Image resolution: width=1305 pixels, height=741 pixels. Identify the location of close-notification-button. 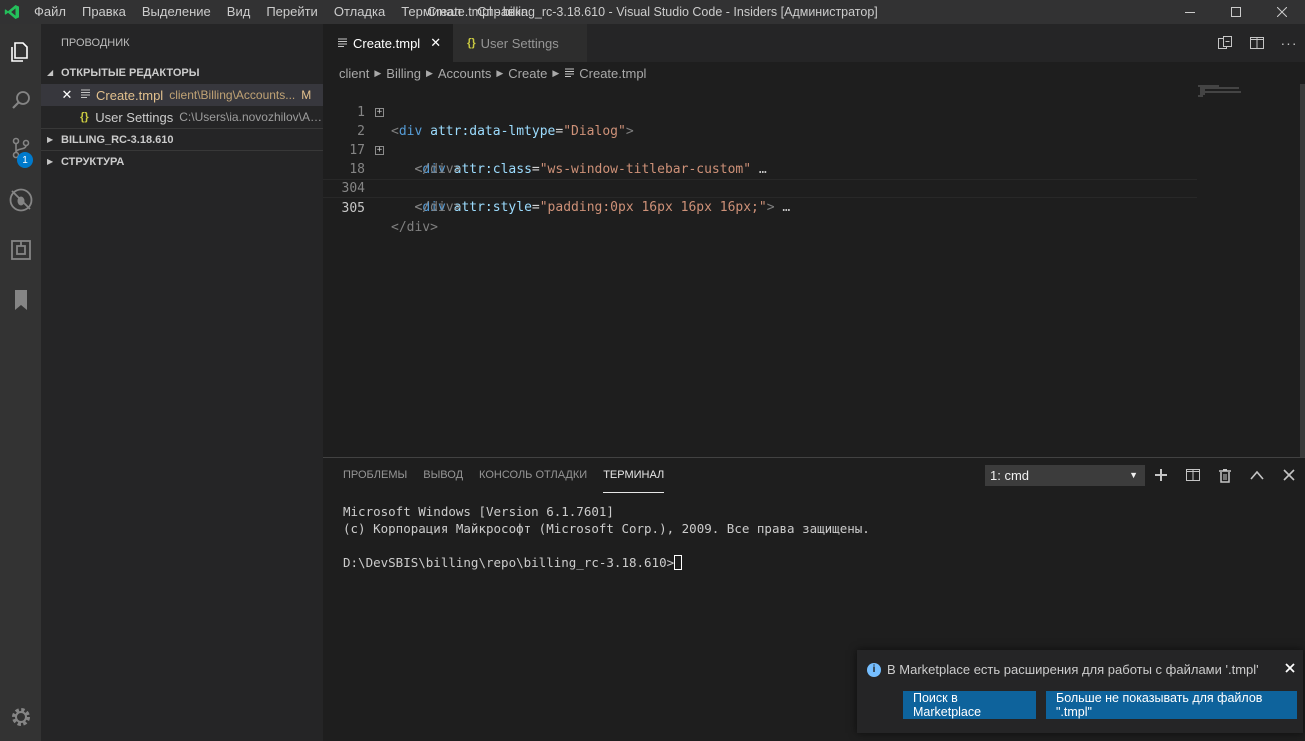
(1290, 668).